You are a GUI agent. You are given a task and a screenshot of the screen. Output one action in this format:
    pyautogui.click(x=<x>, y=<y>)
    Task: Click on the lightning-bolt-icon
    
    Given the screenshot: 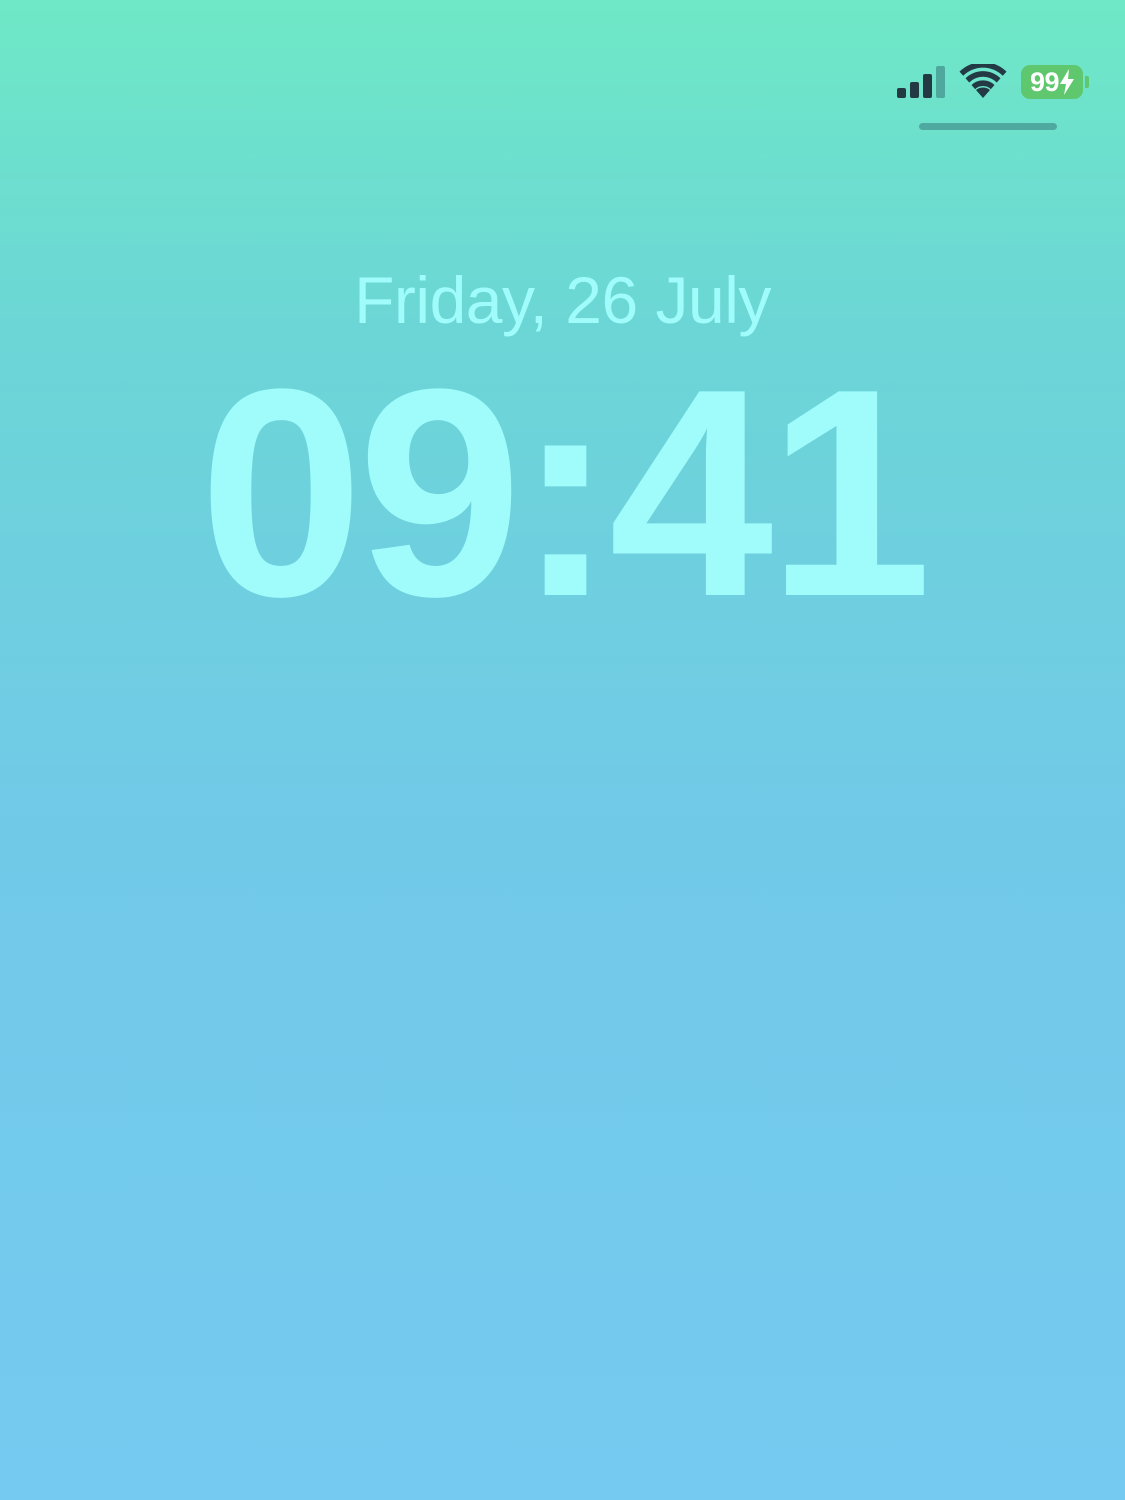 What is the action you would take?
    pyautogui.click(x=1067, y=82)
    